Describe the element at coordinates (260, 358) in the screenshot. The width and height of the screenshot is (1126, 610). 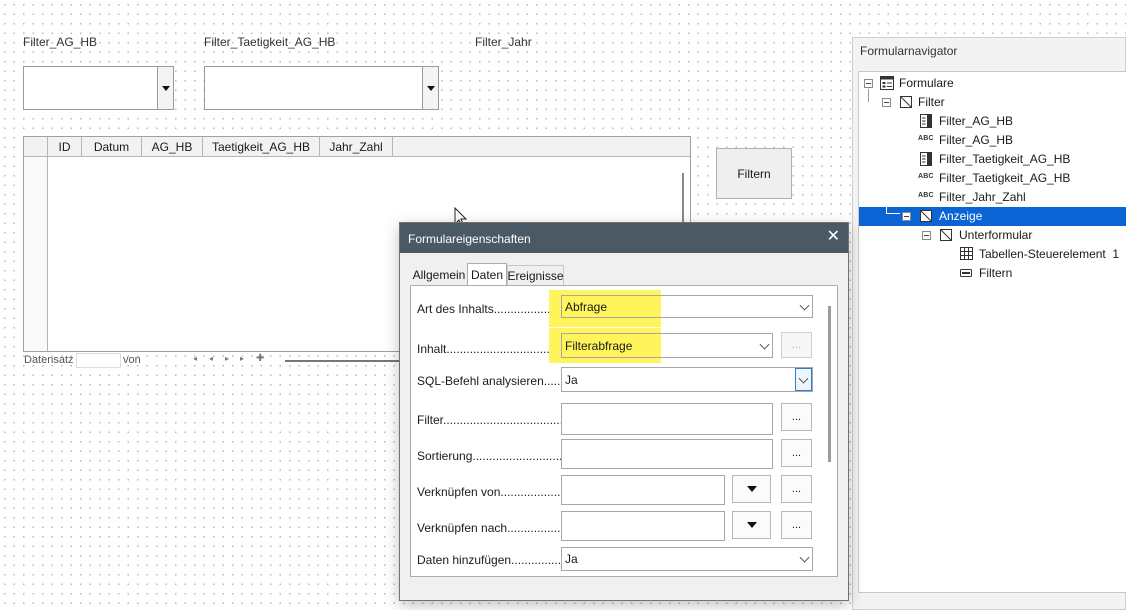
I see `new-record-icon: ✚` at that location.